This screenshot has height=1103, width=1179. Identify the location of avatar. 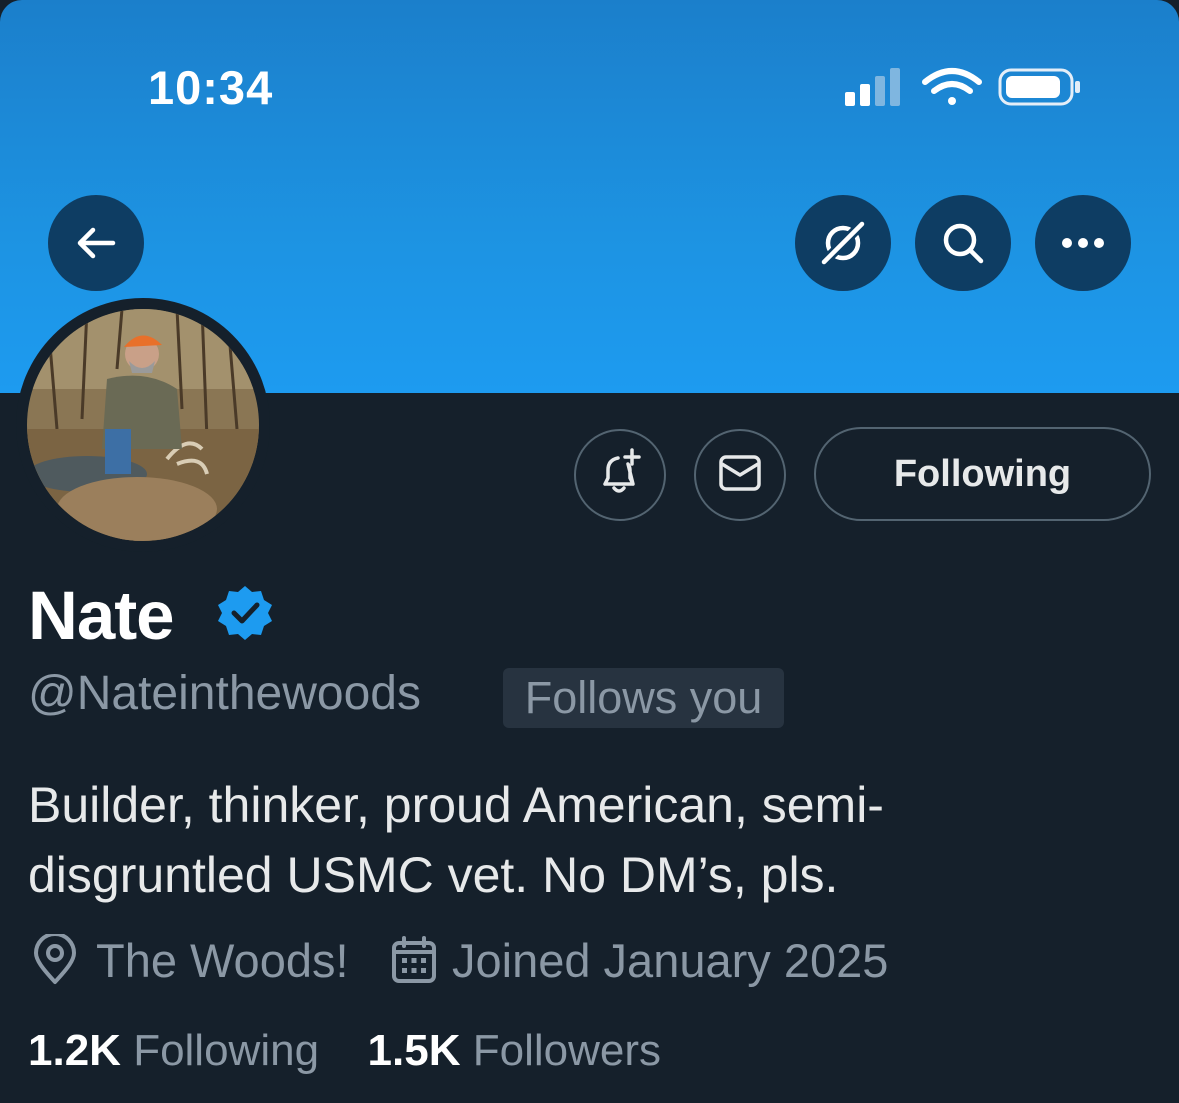
(143, 425).